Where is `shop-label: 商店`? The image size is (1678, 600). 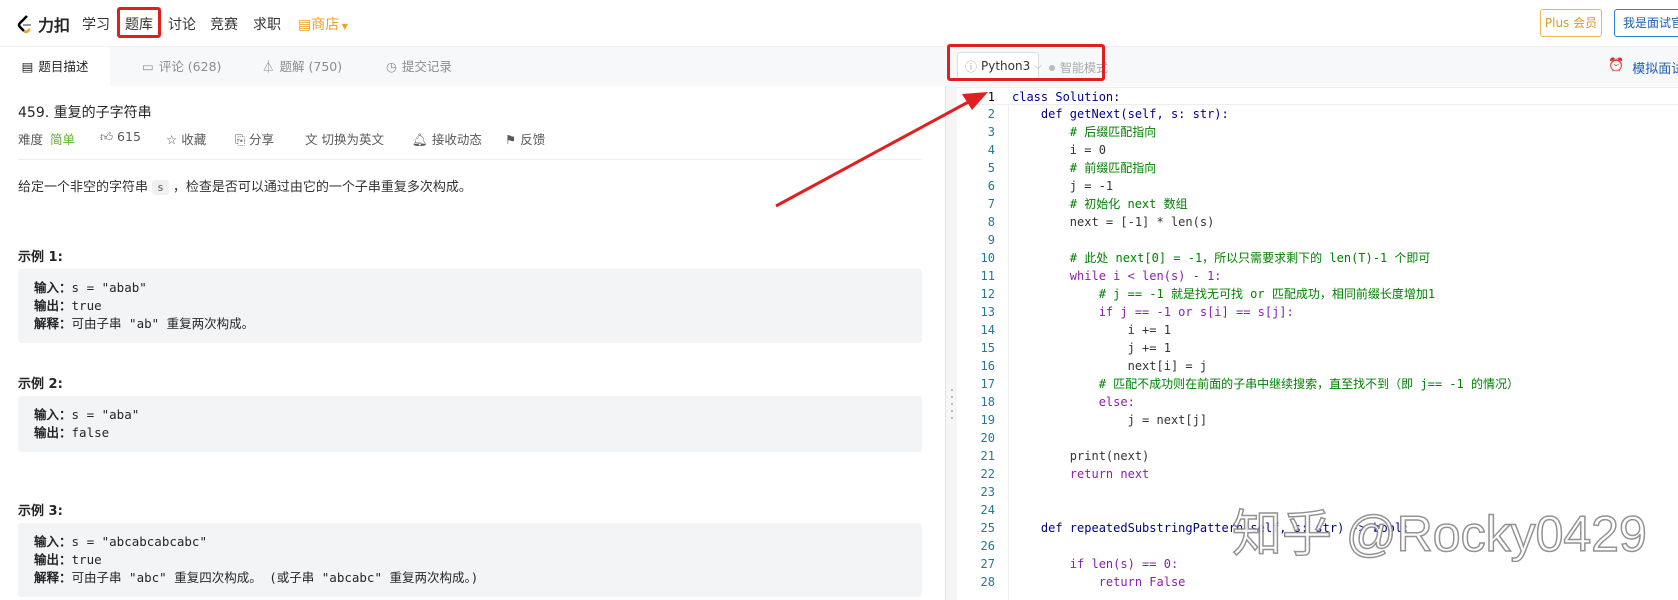 shop-label: 商店 is located at coordinates (325, 25).